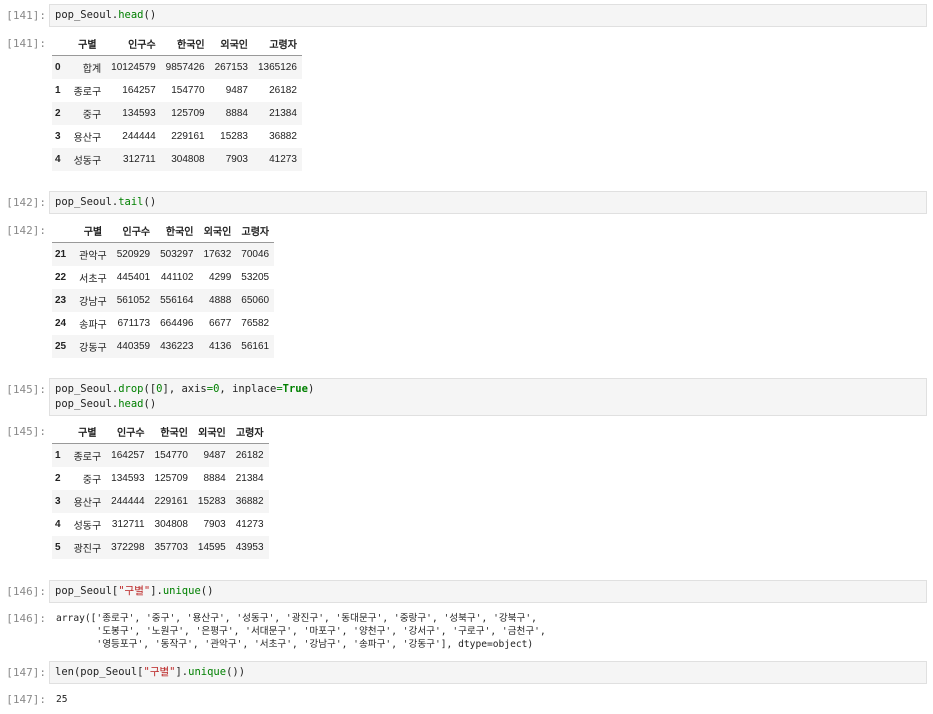  I want to click on code-token: ()), so click(236, 672).